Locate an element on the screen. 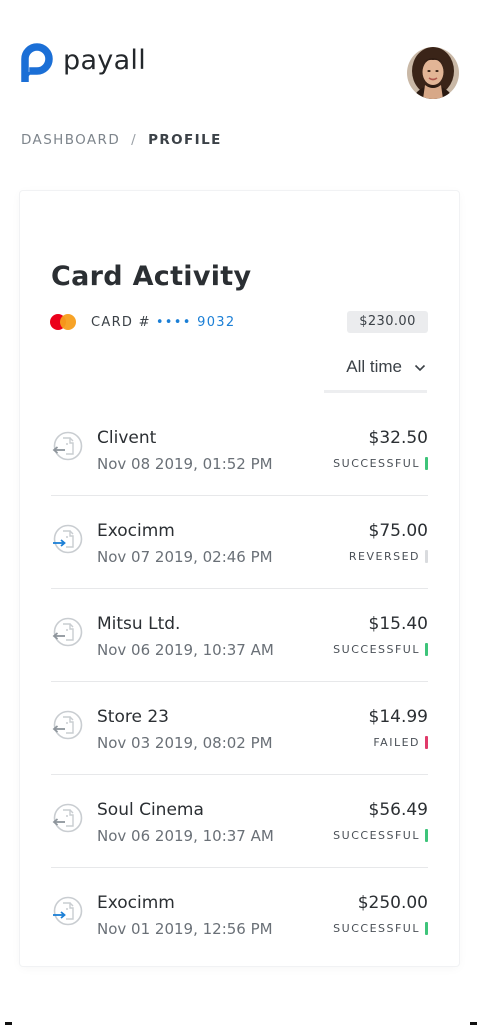 The width and height of the screenshot is (480, 1025). transaction-name: Store 23 is located at coordinates (133, 717).